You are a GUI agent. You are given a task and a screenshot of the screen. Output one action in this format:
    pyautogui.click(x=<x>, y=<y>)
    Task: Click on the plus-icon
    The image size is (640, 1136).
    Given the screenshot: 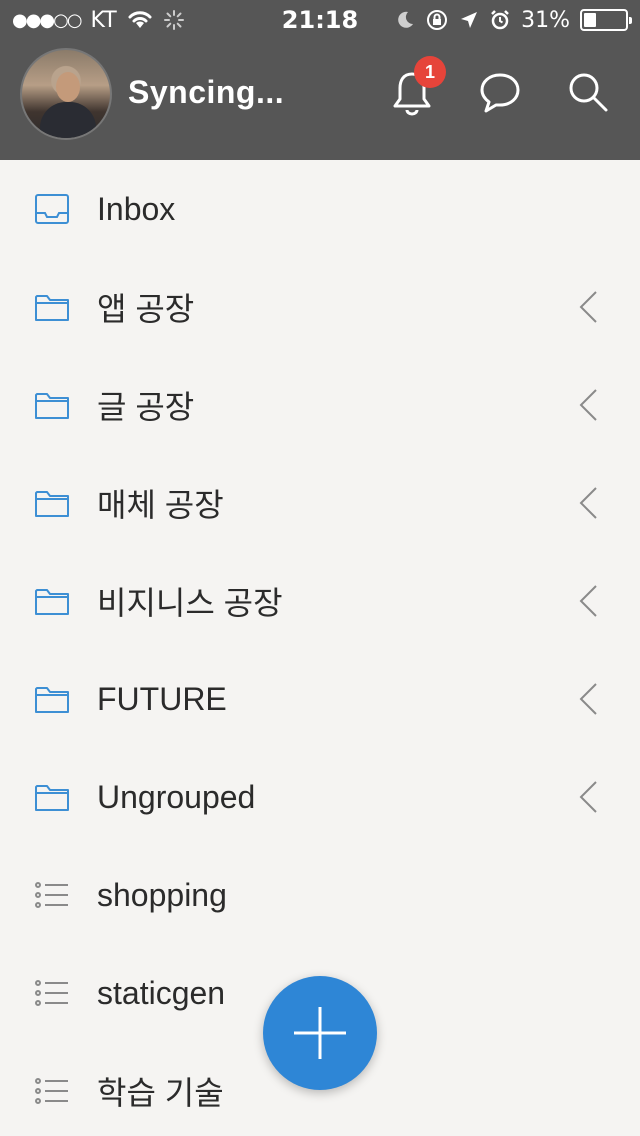 What is the action you would take?
    pyautogui.click(x=320, y=1033)
    